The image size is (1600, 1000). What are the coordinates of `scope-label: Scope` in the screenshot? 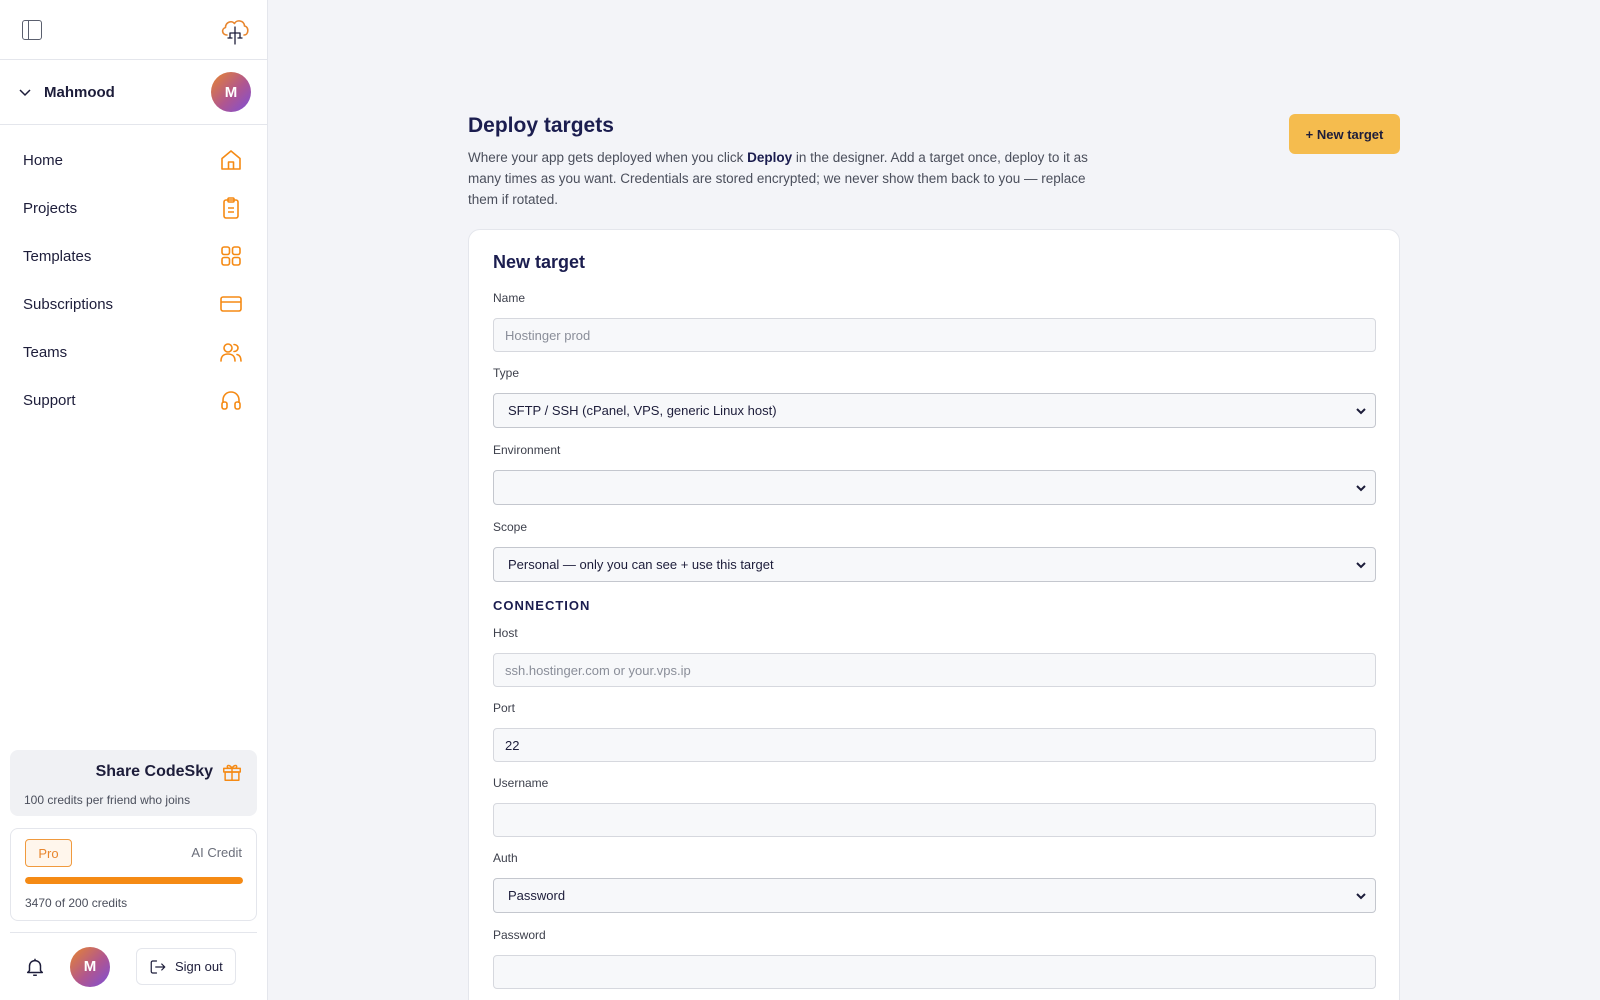 It's located at (510, 527).